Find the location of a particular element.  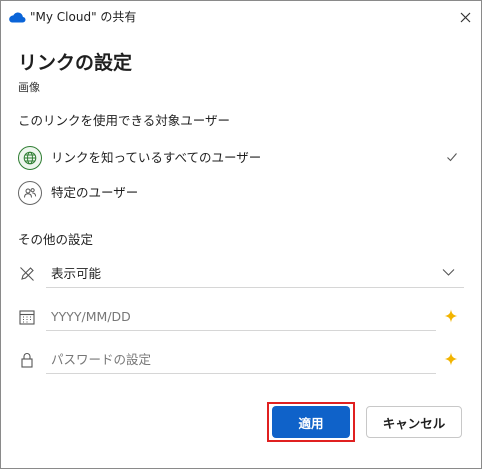

permission-row: 表示可能 is located at coordinates (241, 274).